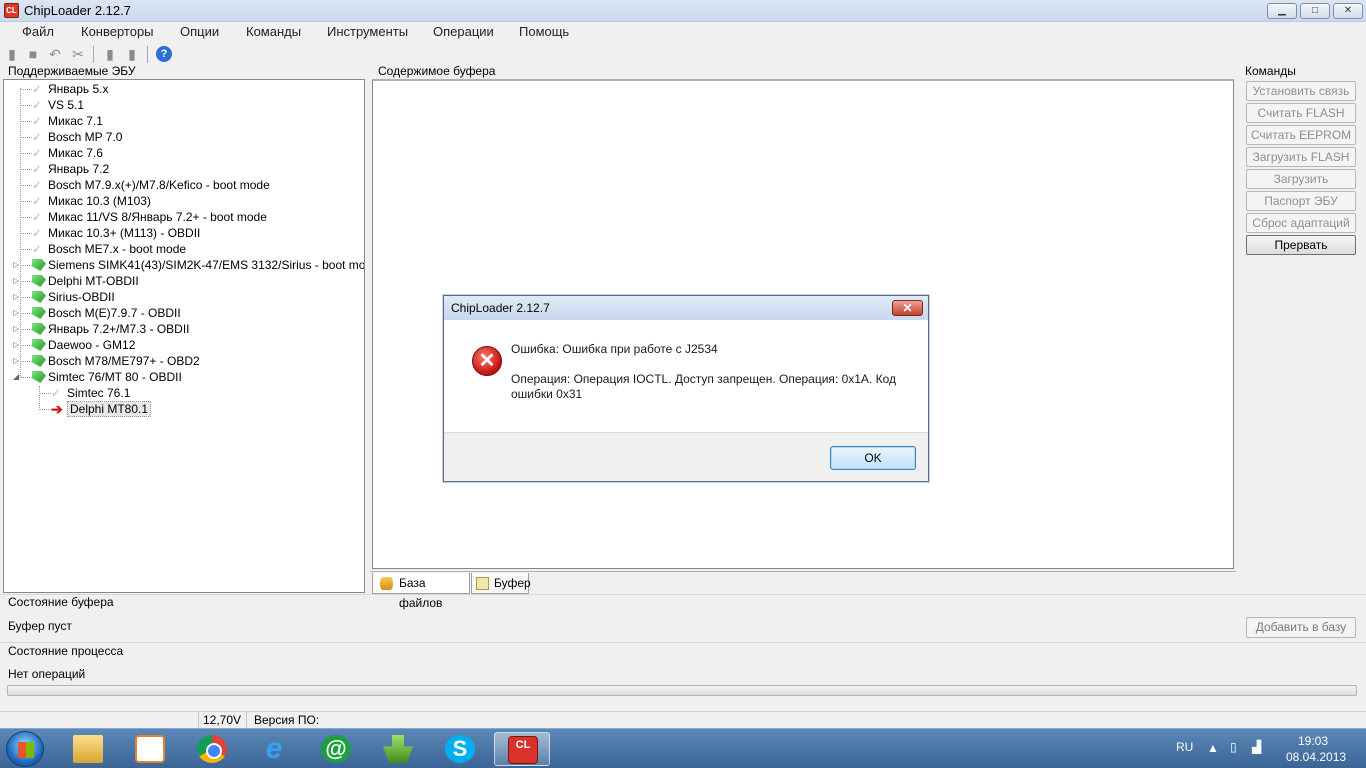  I want to click on tree-item: ▷ Sirius-OBDII, so click(184, 297).